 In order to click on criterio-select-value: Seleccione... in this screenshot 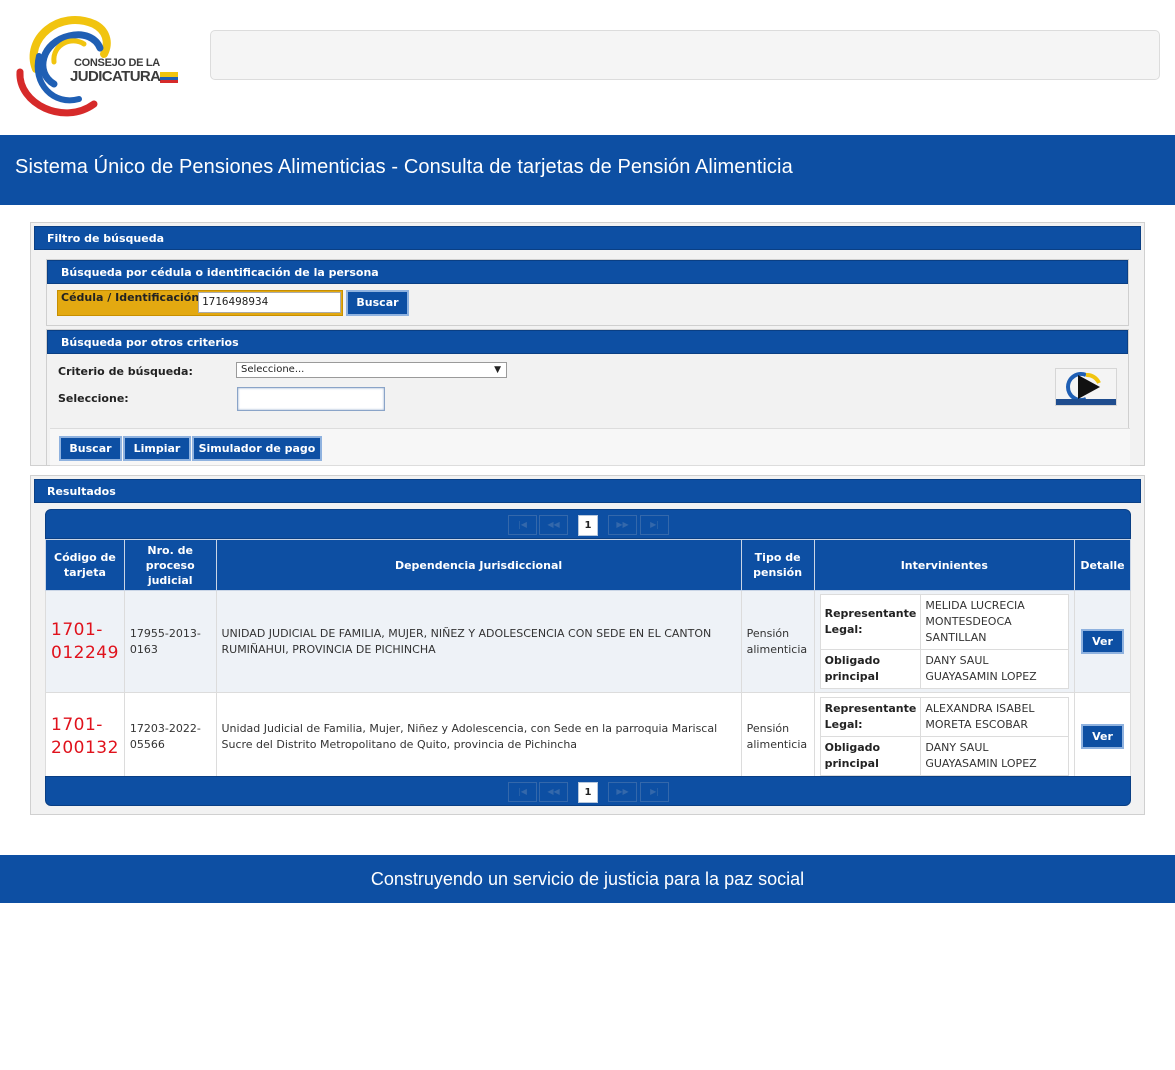, I will do `click(273, 369)`.